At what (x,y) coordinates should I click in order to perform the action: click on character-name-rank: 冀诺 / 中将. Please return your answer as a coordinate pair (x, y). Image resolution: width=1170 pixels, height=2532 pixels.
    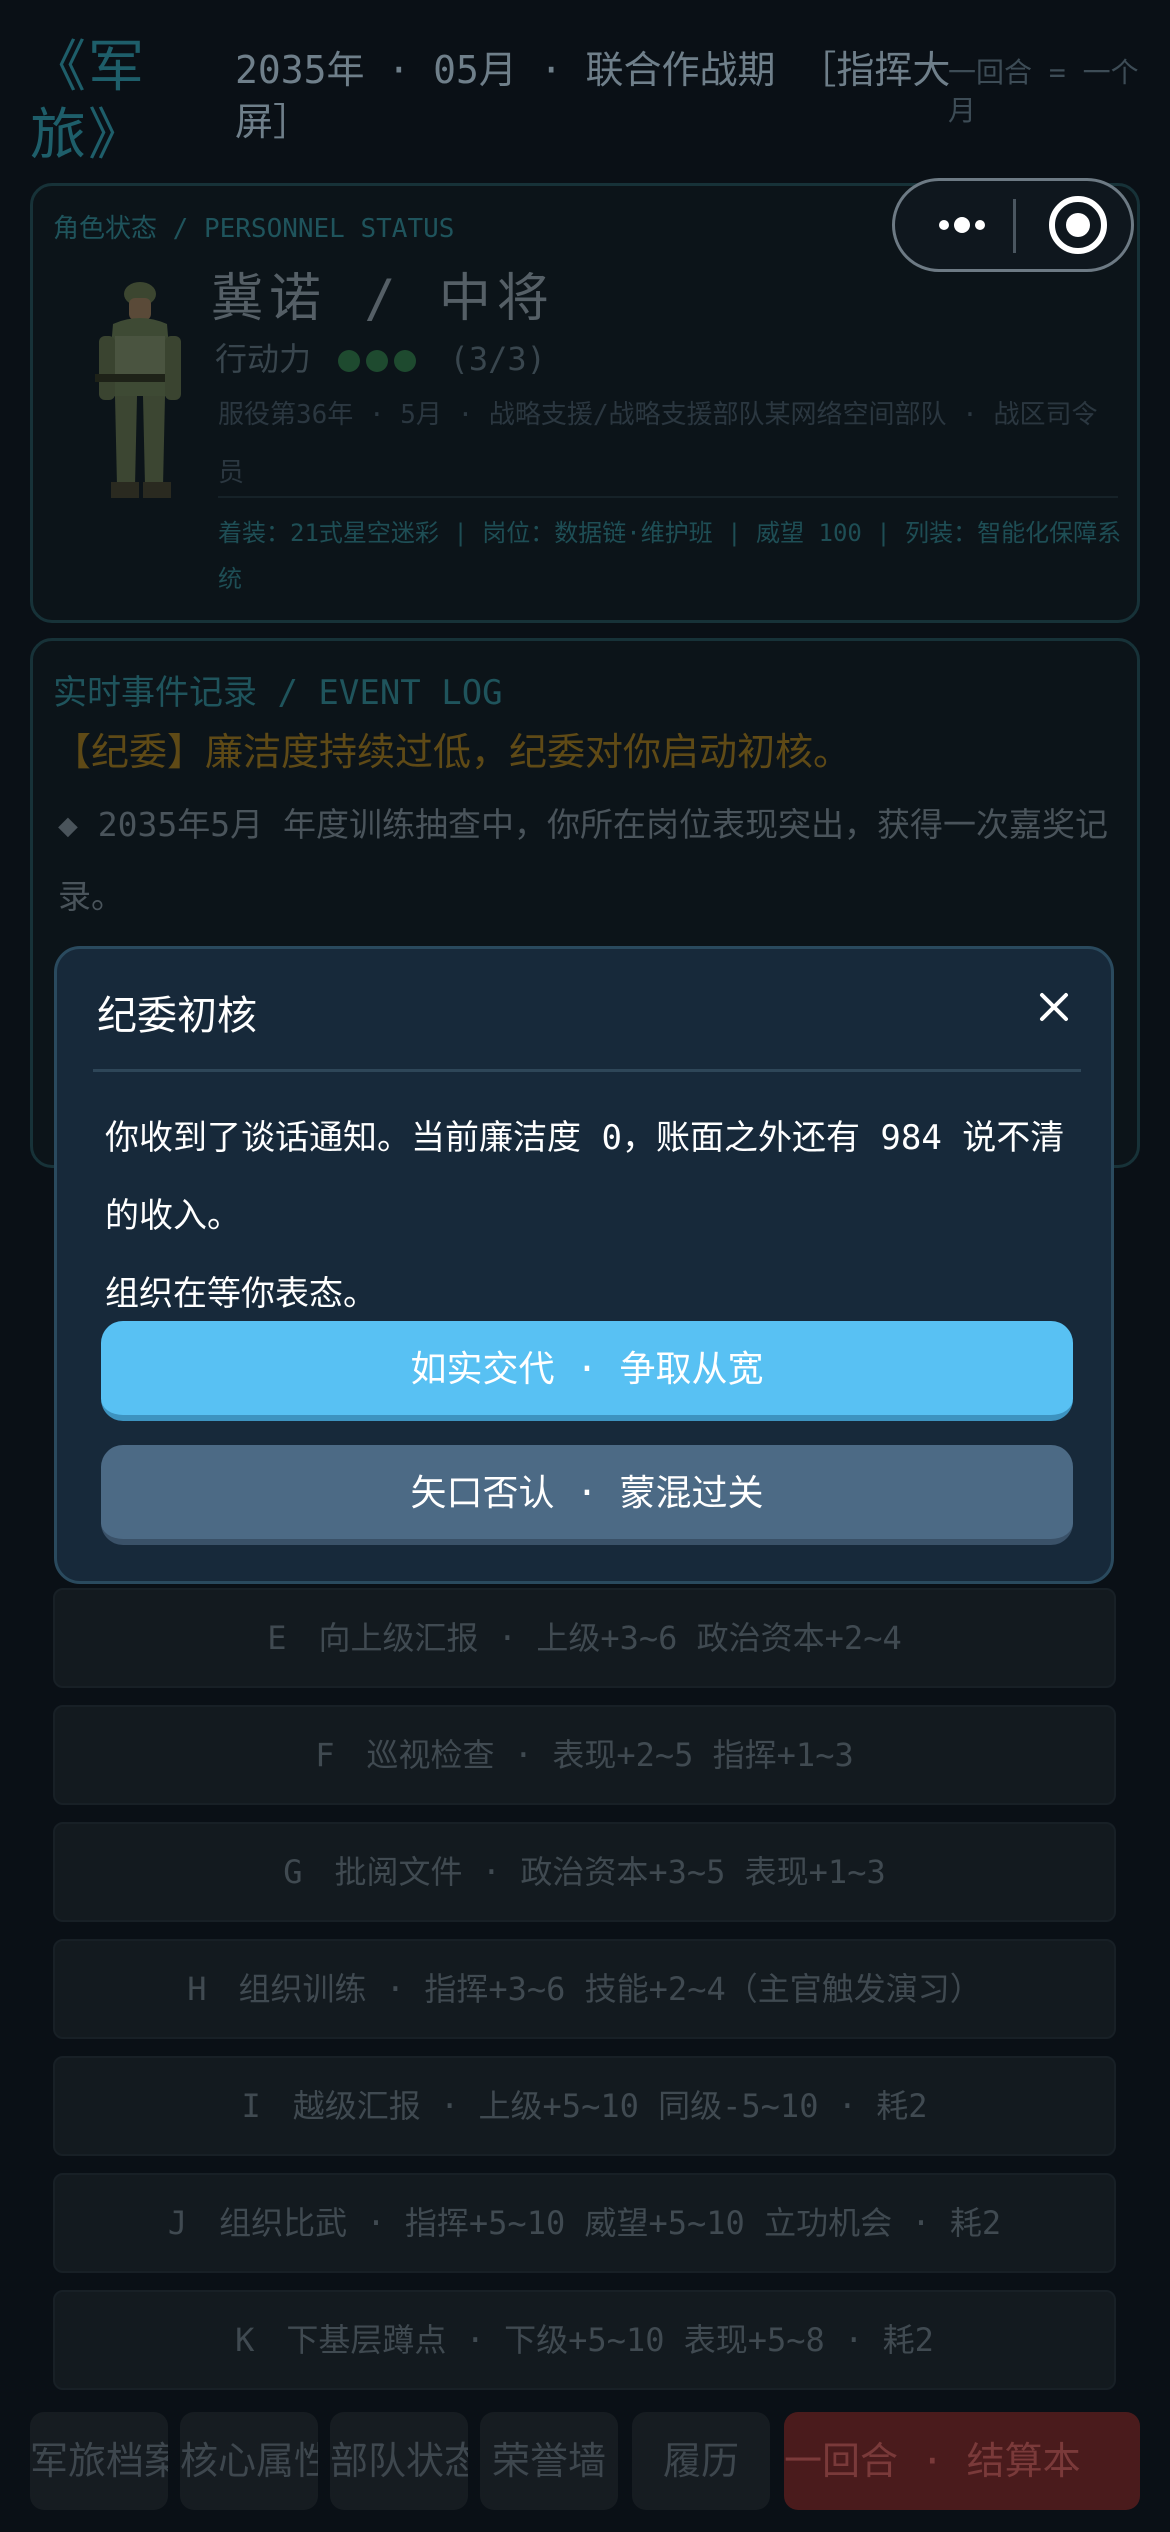
    Looking at the image, I should click on (383, 299).